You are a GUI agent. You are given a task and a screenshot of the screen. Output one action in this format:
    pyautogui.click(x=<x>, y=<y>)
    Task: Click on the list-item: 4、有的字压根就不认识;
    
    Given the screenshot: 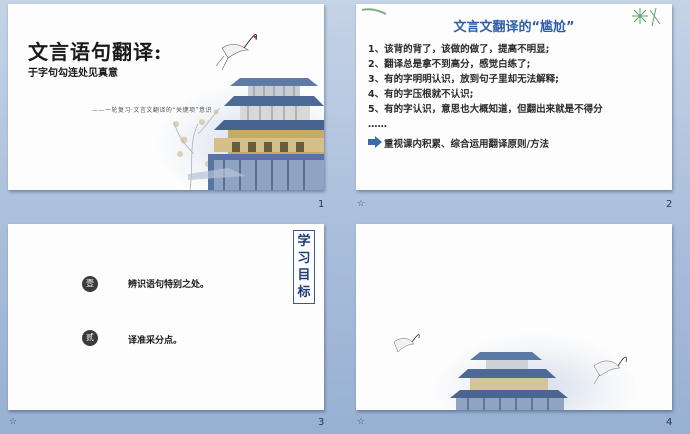 What is the action you would take?
    pyautogui.click(x=421, y=94)
    